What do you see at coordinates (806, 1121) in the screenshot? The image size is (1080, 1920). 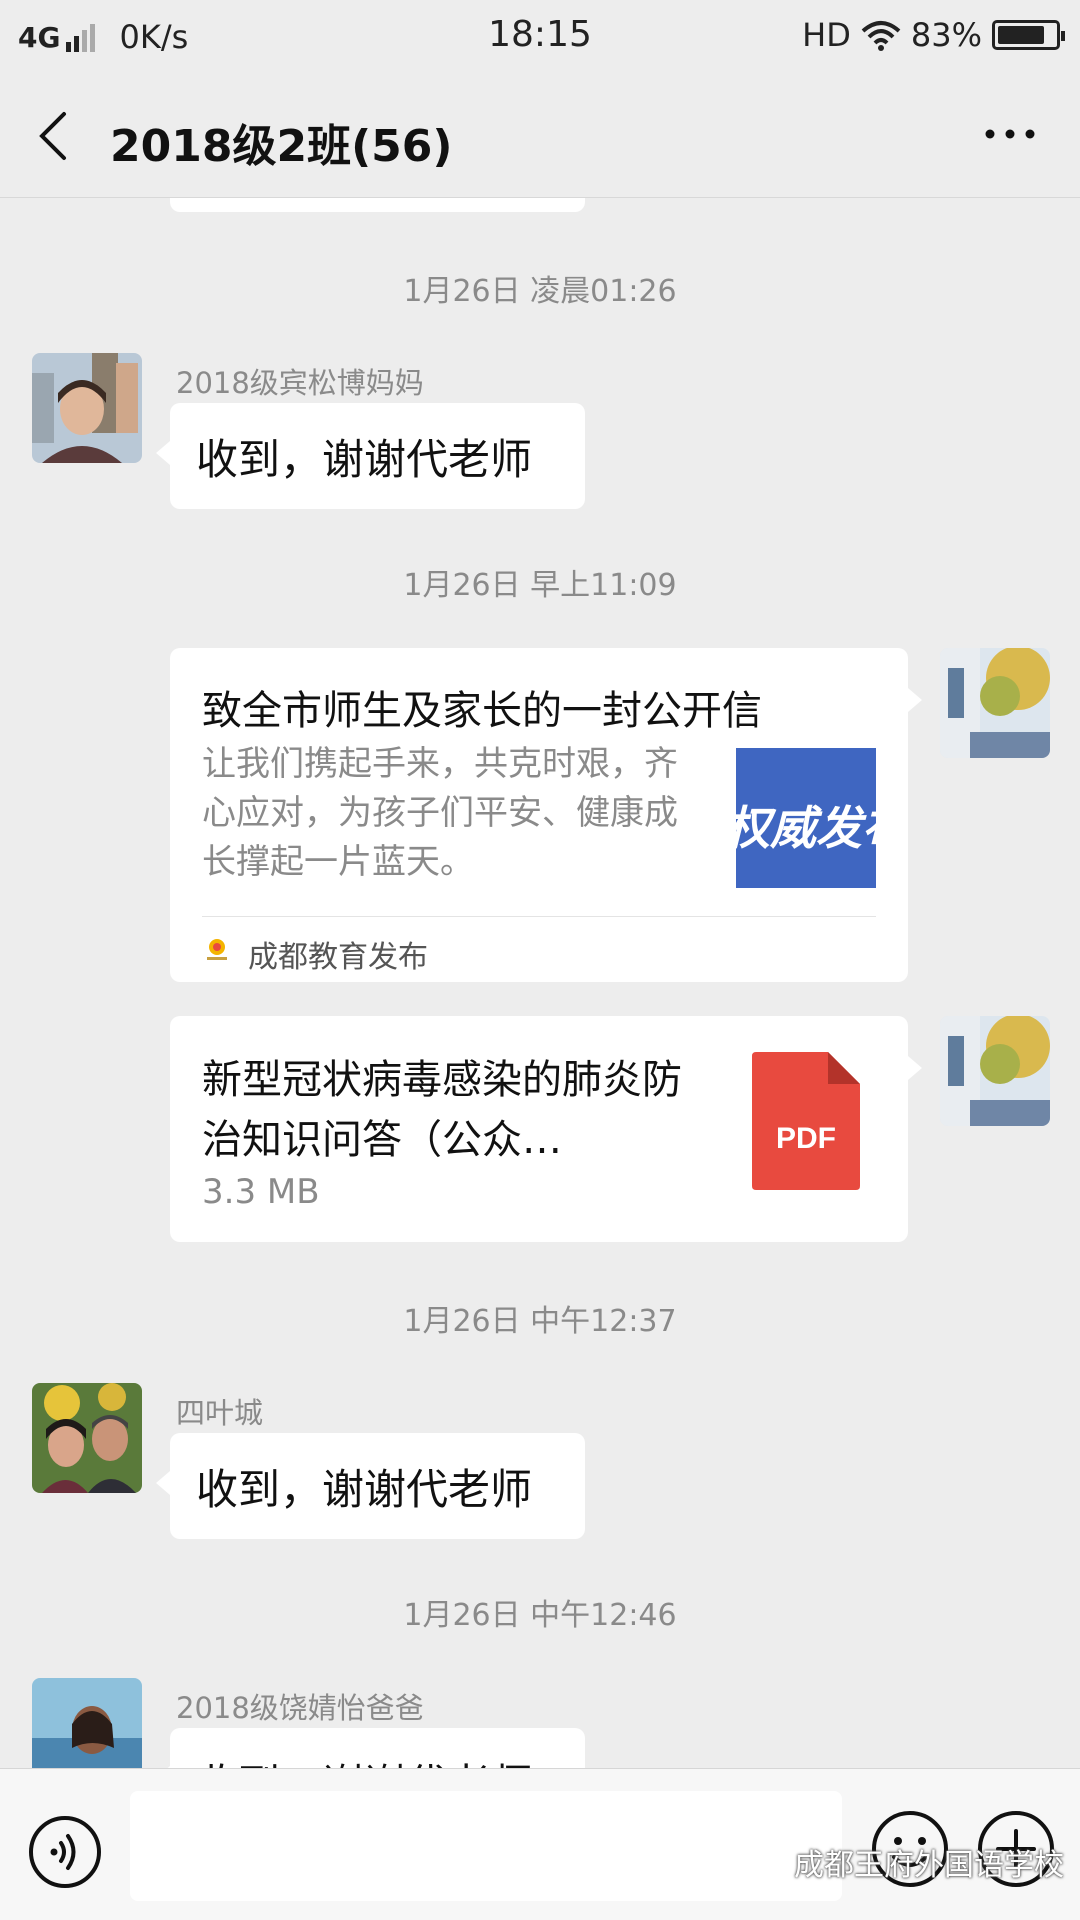 I see `pdf-file-icon: PDF` at bounding box center [806, 1121].